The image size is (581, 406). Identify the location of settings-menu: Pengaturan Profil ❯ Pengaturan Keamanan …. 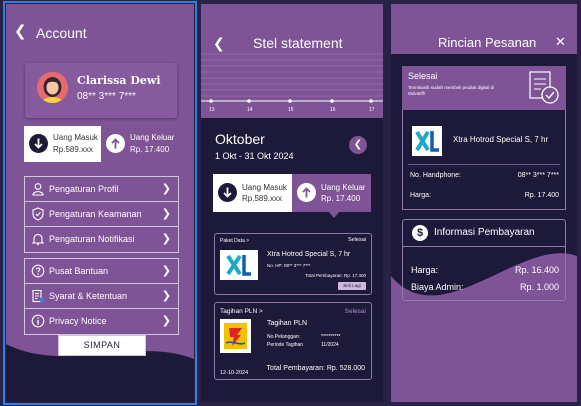
(101, 214).